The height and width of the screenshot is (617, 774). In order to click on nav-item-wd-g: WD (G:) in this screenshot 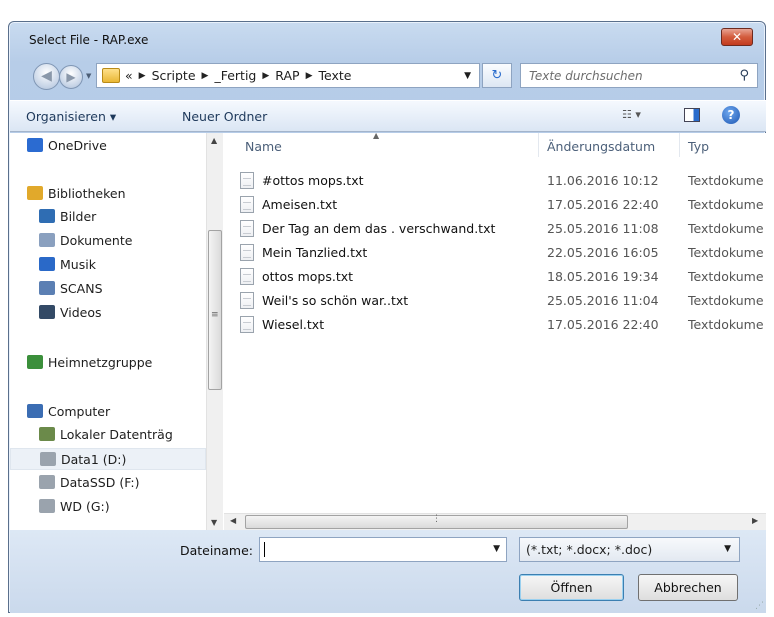, I will do `click(108, 507)`.